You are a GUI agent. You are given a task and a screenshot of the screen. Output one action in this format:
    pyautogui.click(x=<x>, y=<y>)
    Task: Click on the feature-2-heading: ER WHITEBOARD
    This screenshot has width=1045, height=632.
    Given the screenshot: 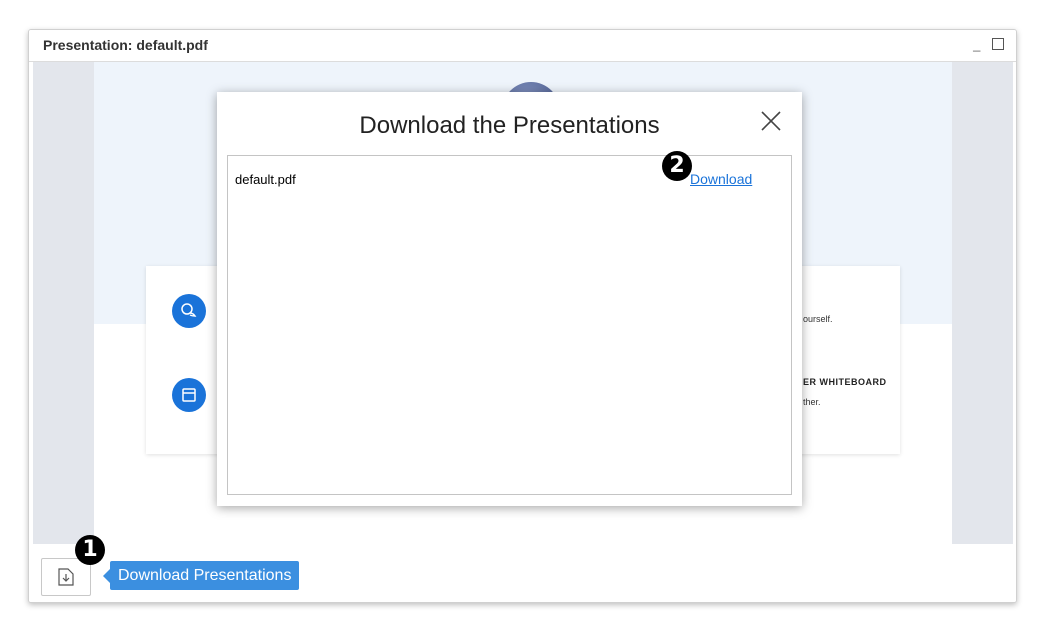 What is the action you would take?
    pyautogui.click(x=845, y=382)
    